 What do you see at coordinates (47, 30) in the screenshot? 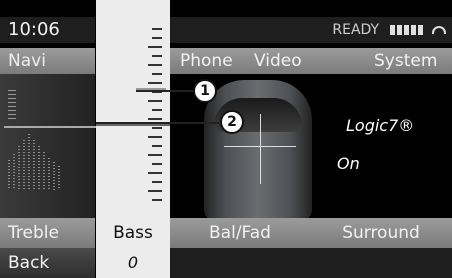
I see `clock: 10:06` at bounding box center [47, 30].